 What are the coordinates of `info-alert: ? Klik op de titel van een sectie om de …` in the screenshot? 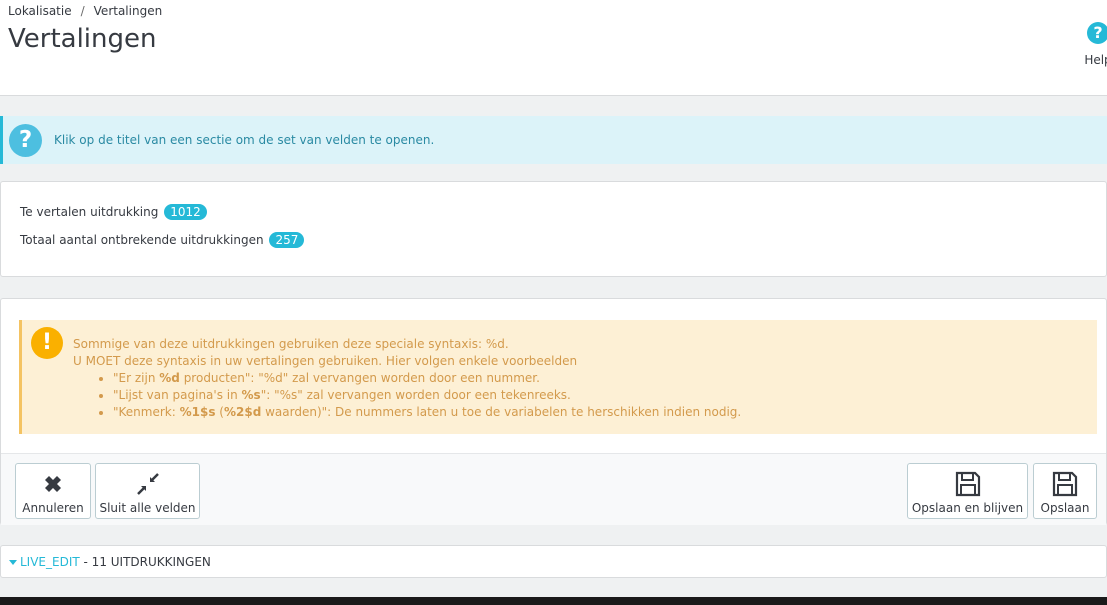 It's located at (553, 140).